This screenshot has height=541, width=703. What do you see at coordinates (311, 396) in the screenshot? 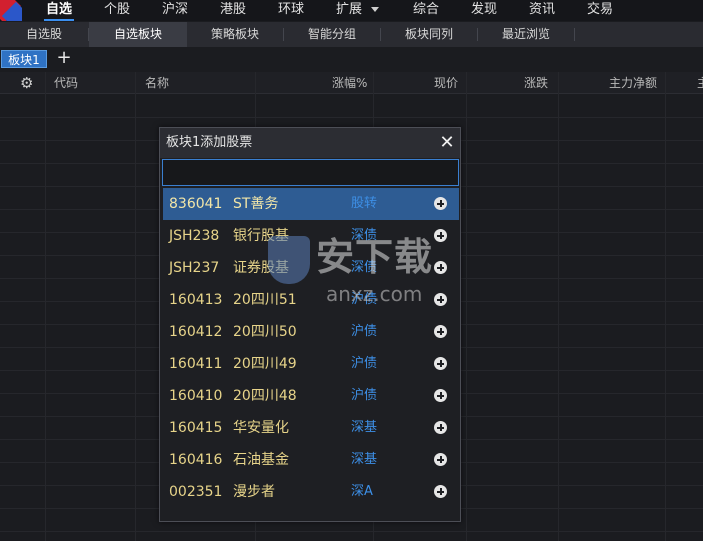
I see `list-item: 160410 20四川48 沪债` at bounding box center [311, 396].